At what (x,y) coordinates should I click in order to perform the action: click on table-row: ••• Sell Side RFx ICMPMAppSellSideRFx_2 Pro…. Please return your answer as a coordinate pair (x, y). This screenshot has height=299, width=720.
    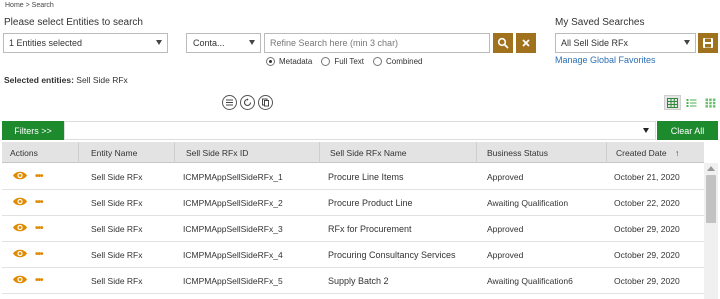
    Looking at the image, I should click on (353, 203).